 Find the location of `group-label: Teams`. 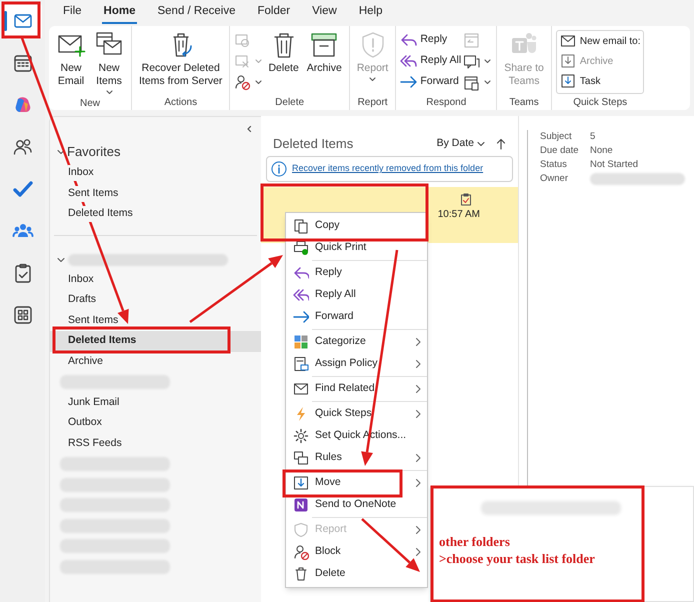

group-label: Teams is located at coordinates (524, 103).